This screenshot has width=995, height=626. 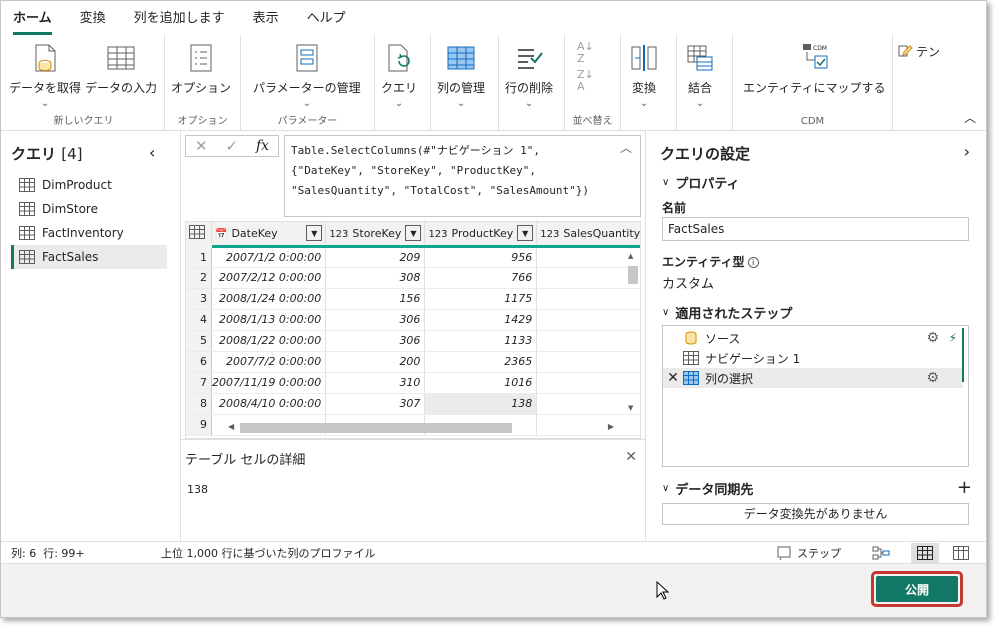 What do you see at coordinates (813, 338) in the screenshot?
I see `step-source: ソース ⚙ ⚡` at bounding box center [813, 338].